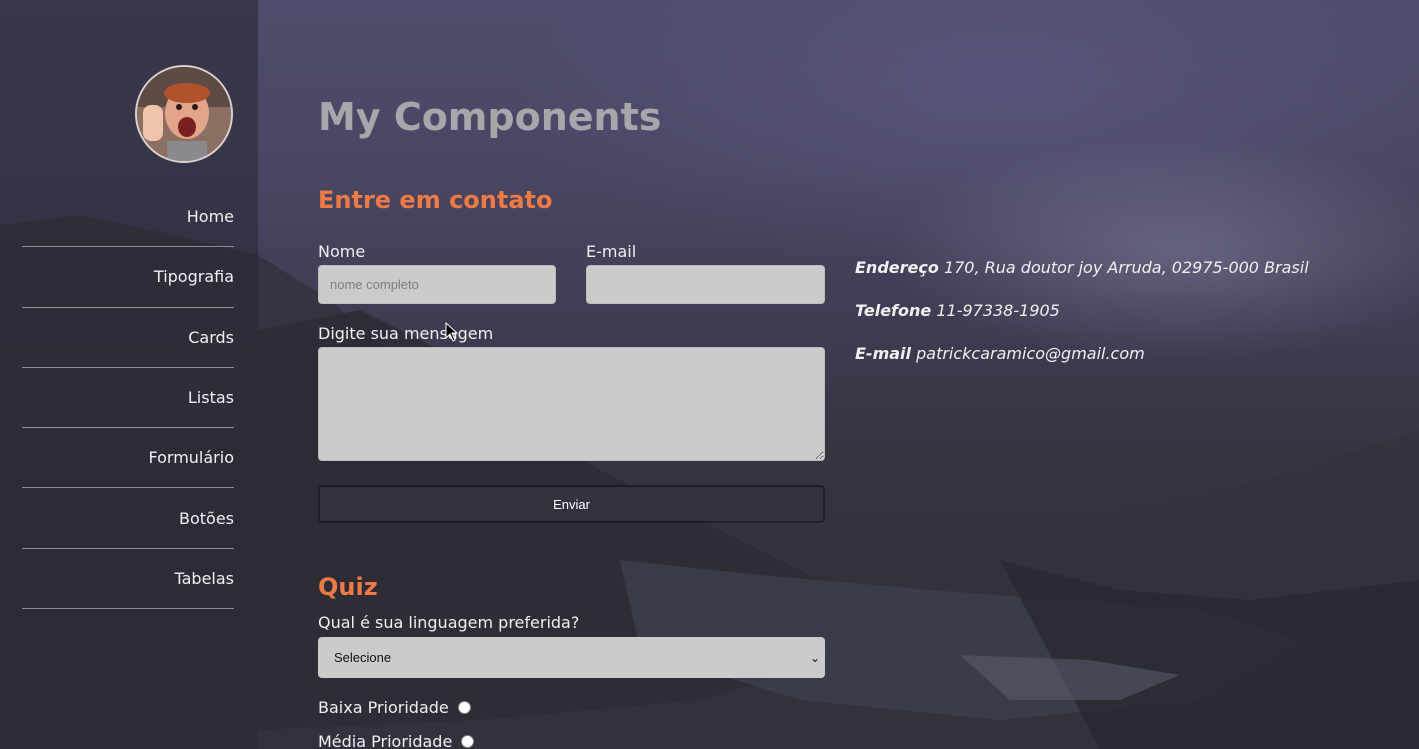 This screenshot has width=1419, height=749. I want to click on phone-label: Telefone, so click(893, 310).